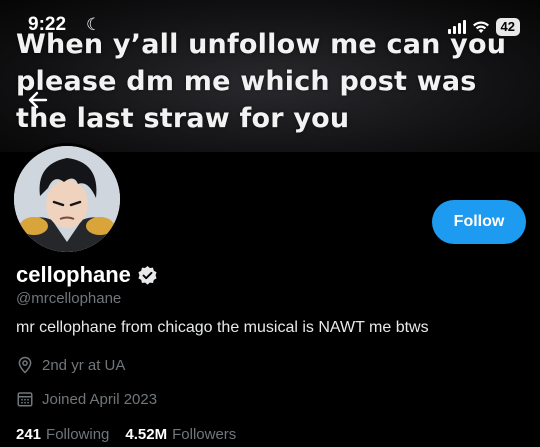  I want to click on status-indicators: 42, so click(483, 27).